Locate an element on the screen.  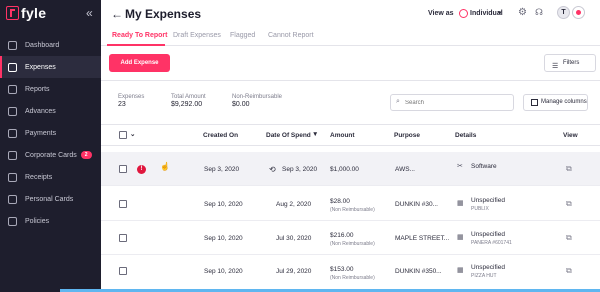
sort-desc-icon: ▼ is located at coordinates (315, 134).